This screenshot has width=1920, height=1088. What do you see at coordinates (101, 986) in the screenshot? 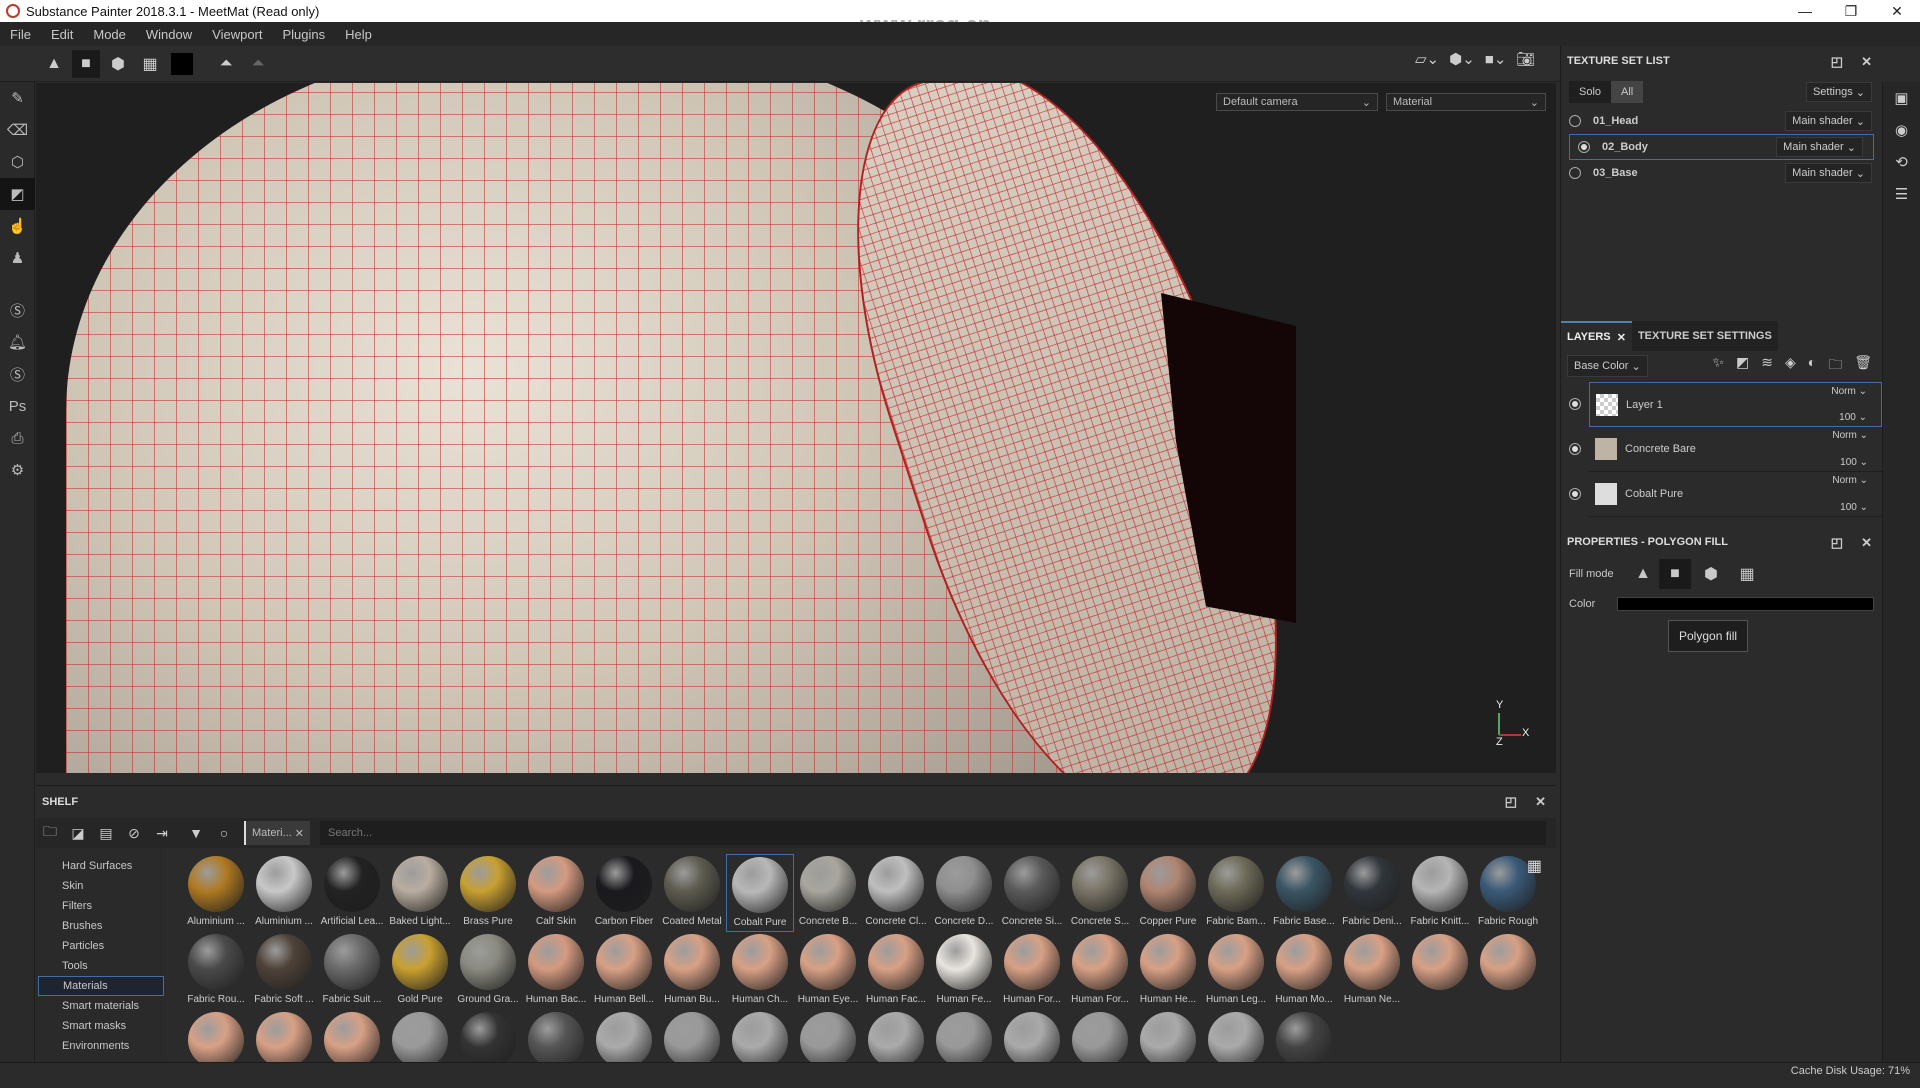
I see `shelf-category-item: Materials` at bounding box center [101, 986].